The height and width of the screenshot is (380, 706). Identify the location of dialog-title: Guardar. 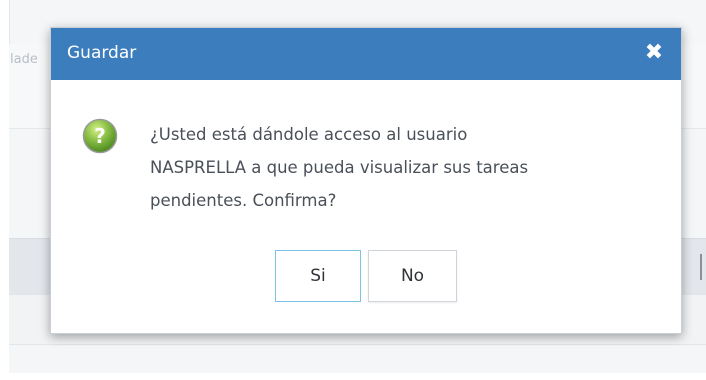
(102, 53).